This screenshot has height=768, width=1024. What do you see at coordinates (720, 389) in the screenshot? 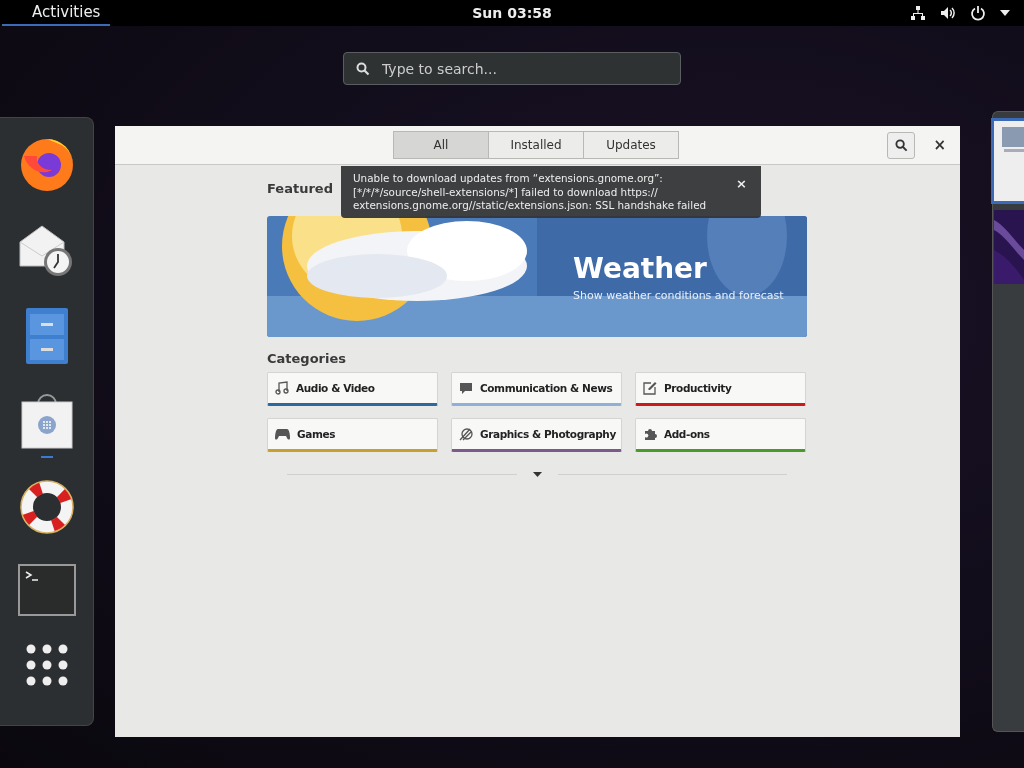
I see `category-button: Productivity` at bounding box center [720, 389].